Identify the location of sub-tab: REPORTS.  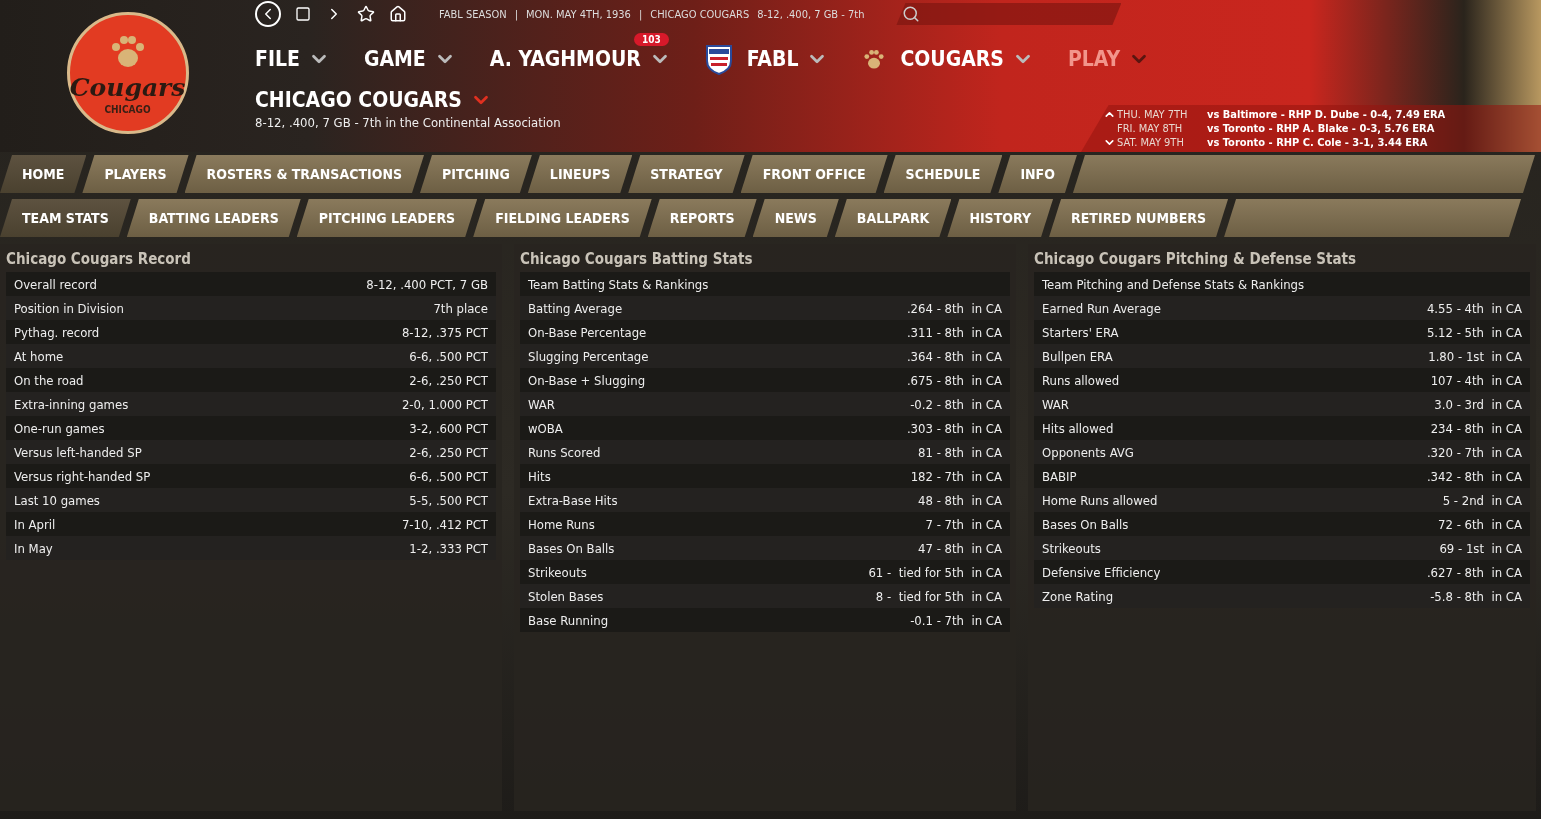
(702, 218).